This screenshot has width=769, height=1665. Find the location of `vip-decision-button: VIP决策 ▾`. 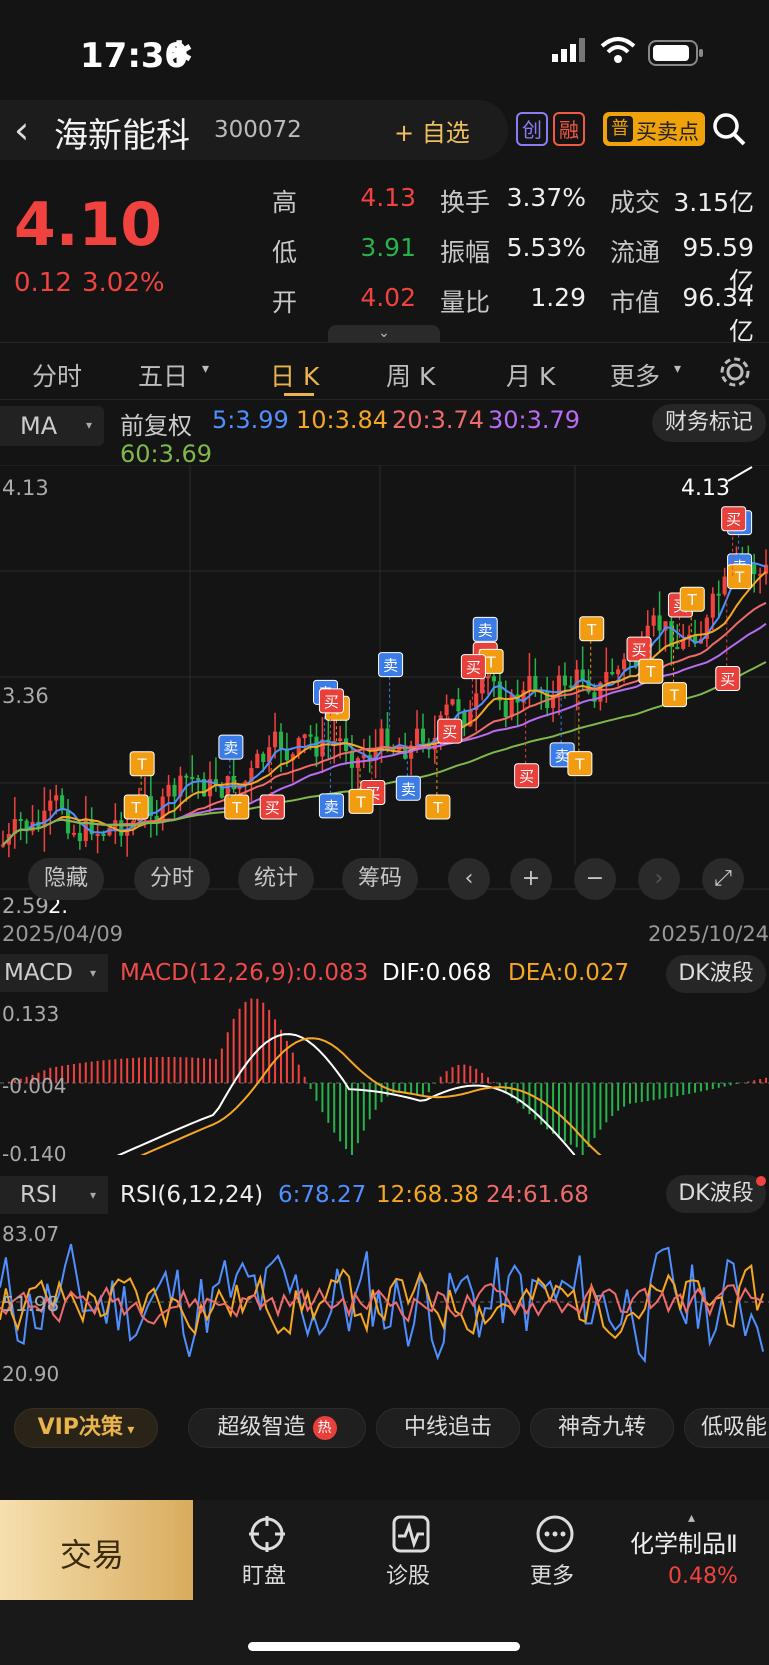

vip-decision-button: VIP决策 ▾ is located at coordinates (86, 1428).